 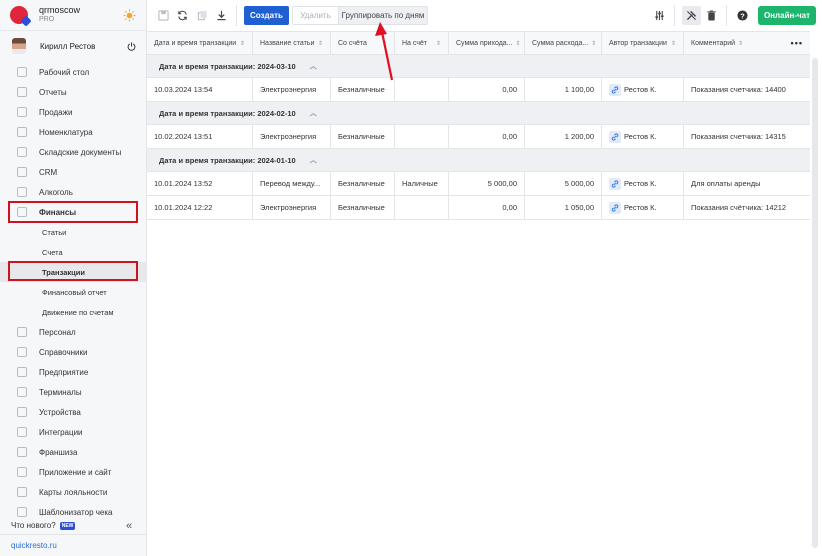 I want to click on sidebar-item-label: Отчеты, so click(x=53, y=92).